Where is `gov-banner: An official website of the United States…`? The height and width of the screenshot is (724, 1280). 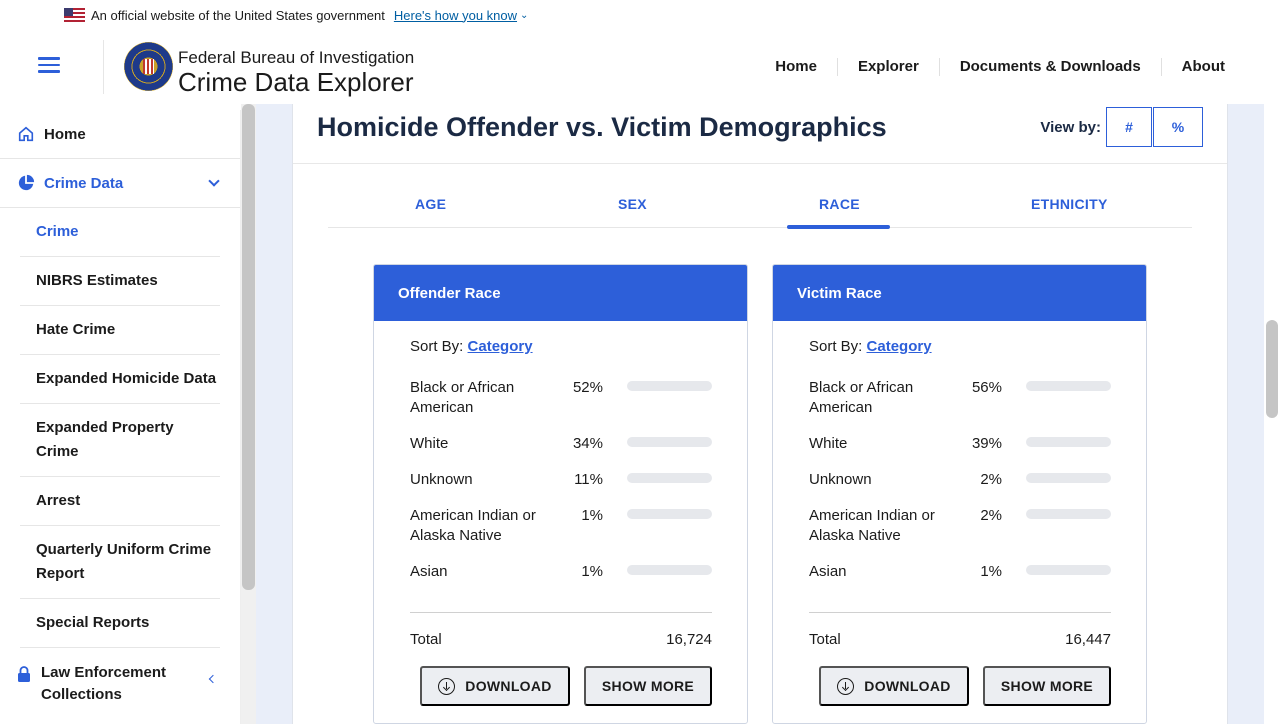
gov-banner: An official website of the United States… is located at coordinates (640, 15).